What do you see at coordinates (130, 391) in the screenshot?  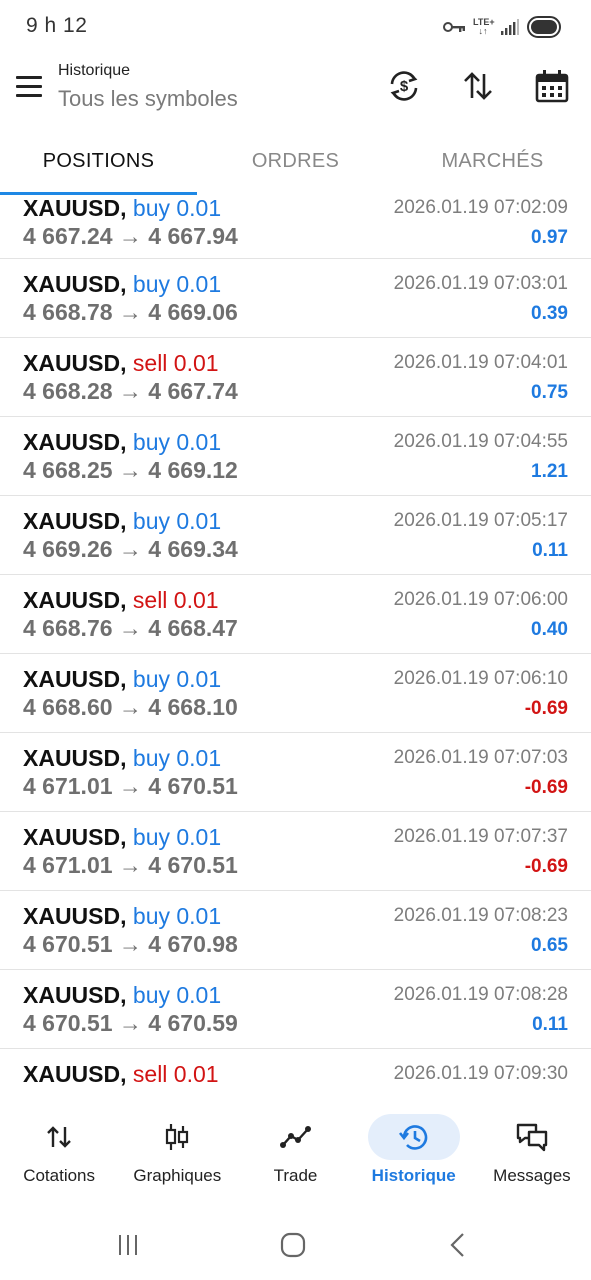 I see `trade-prices: 4 668.28 → 4 667.74` at bounding box center [130, 391].